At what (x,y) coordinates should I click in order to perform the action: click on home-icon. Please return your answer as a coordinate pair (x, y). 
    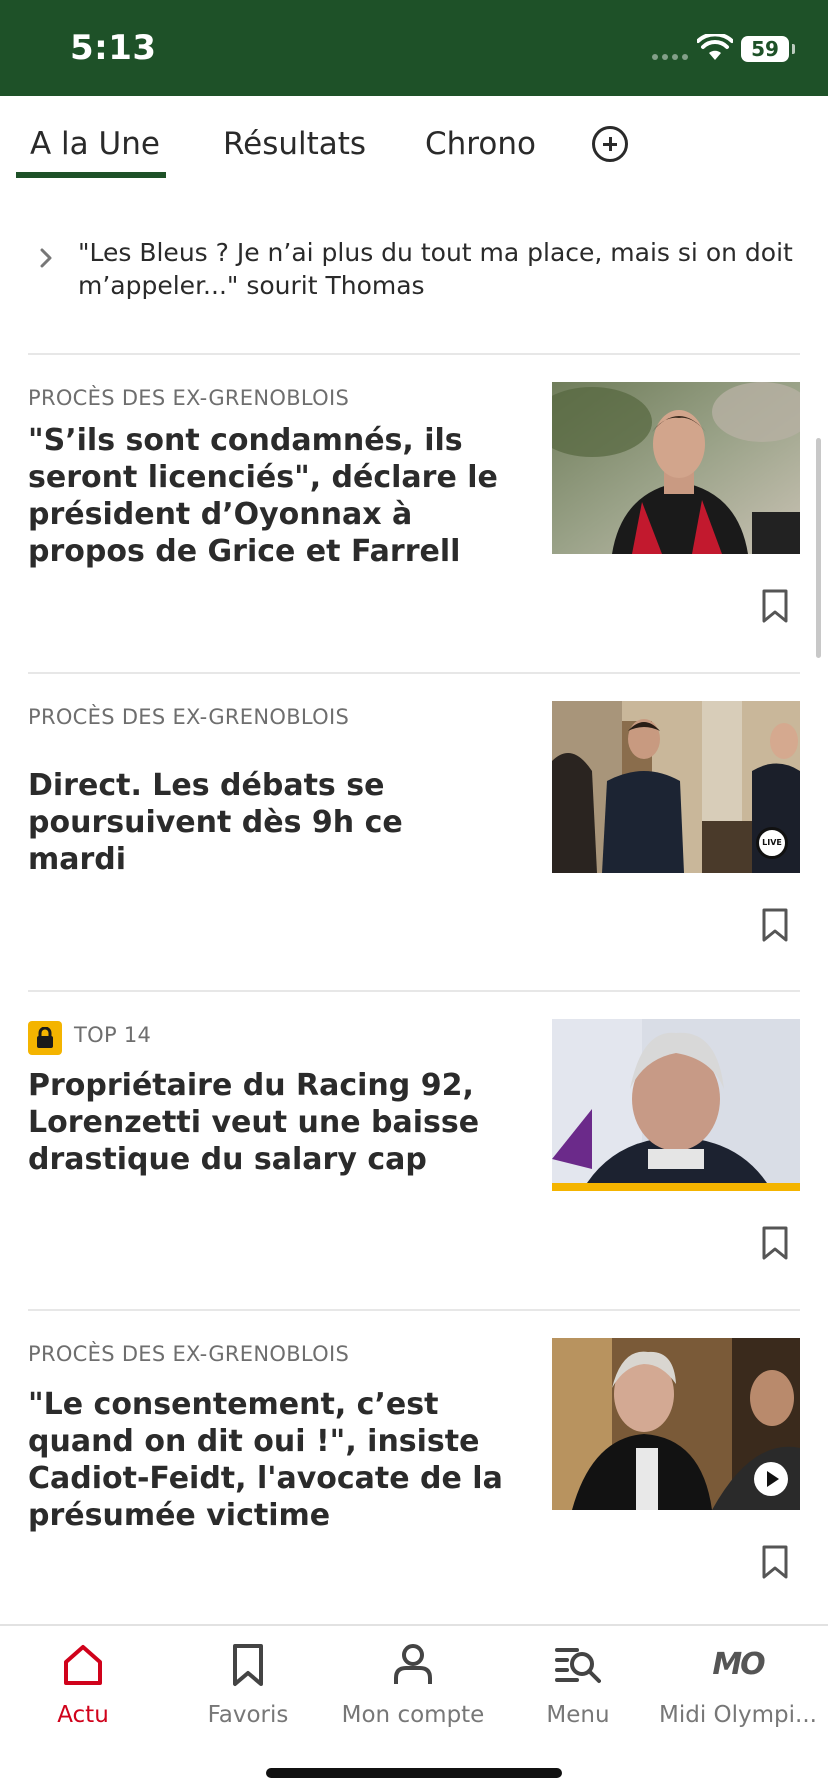
    Looking at the image, I should click on (83, 1665).